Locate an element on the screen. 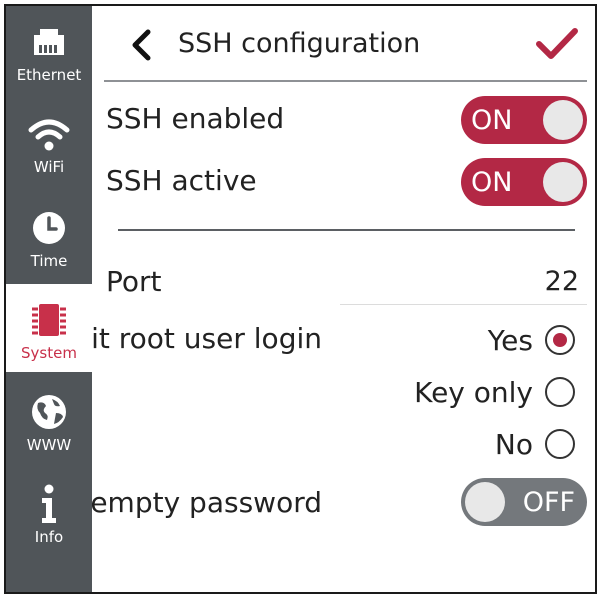 The height and width of the screenshot is (598, 601). info-icon is located at coordinates (49, 504).